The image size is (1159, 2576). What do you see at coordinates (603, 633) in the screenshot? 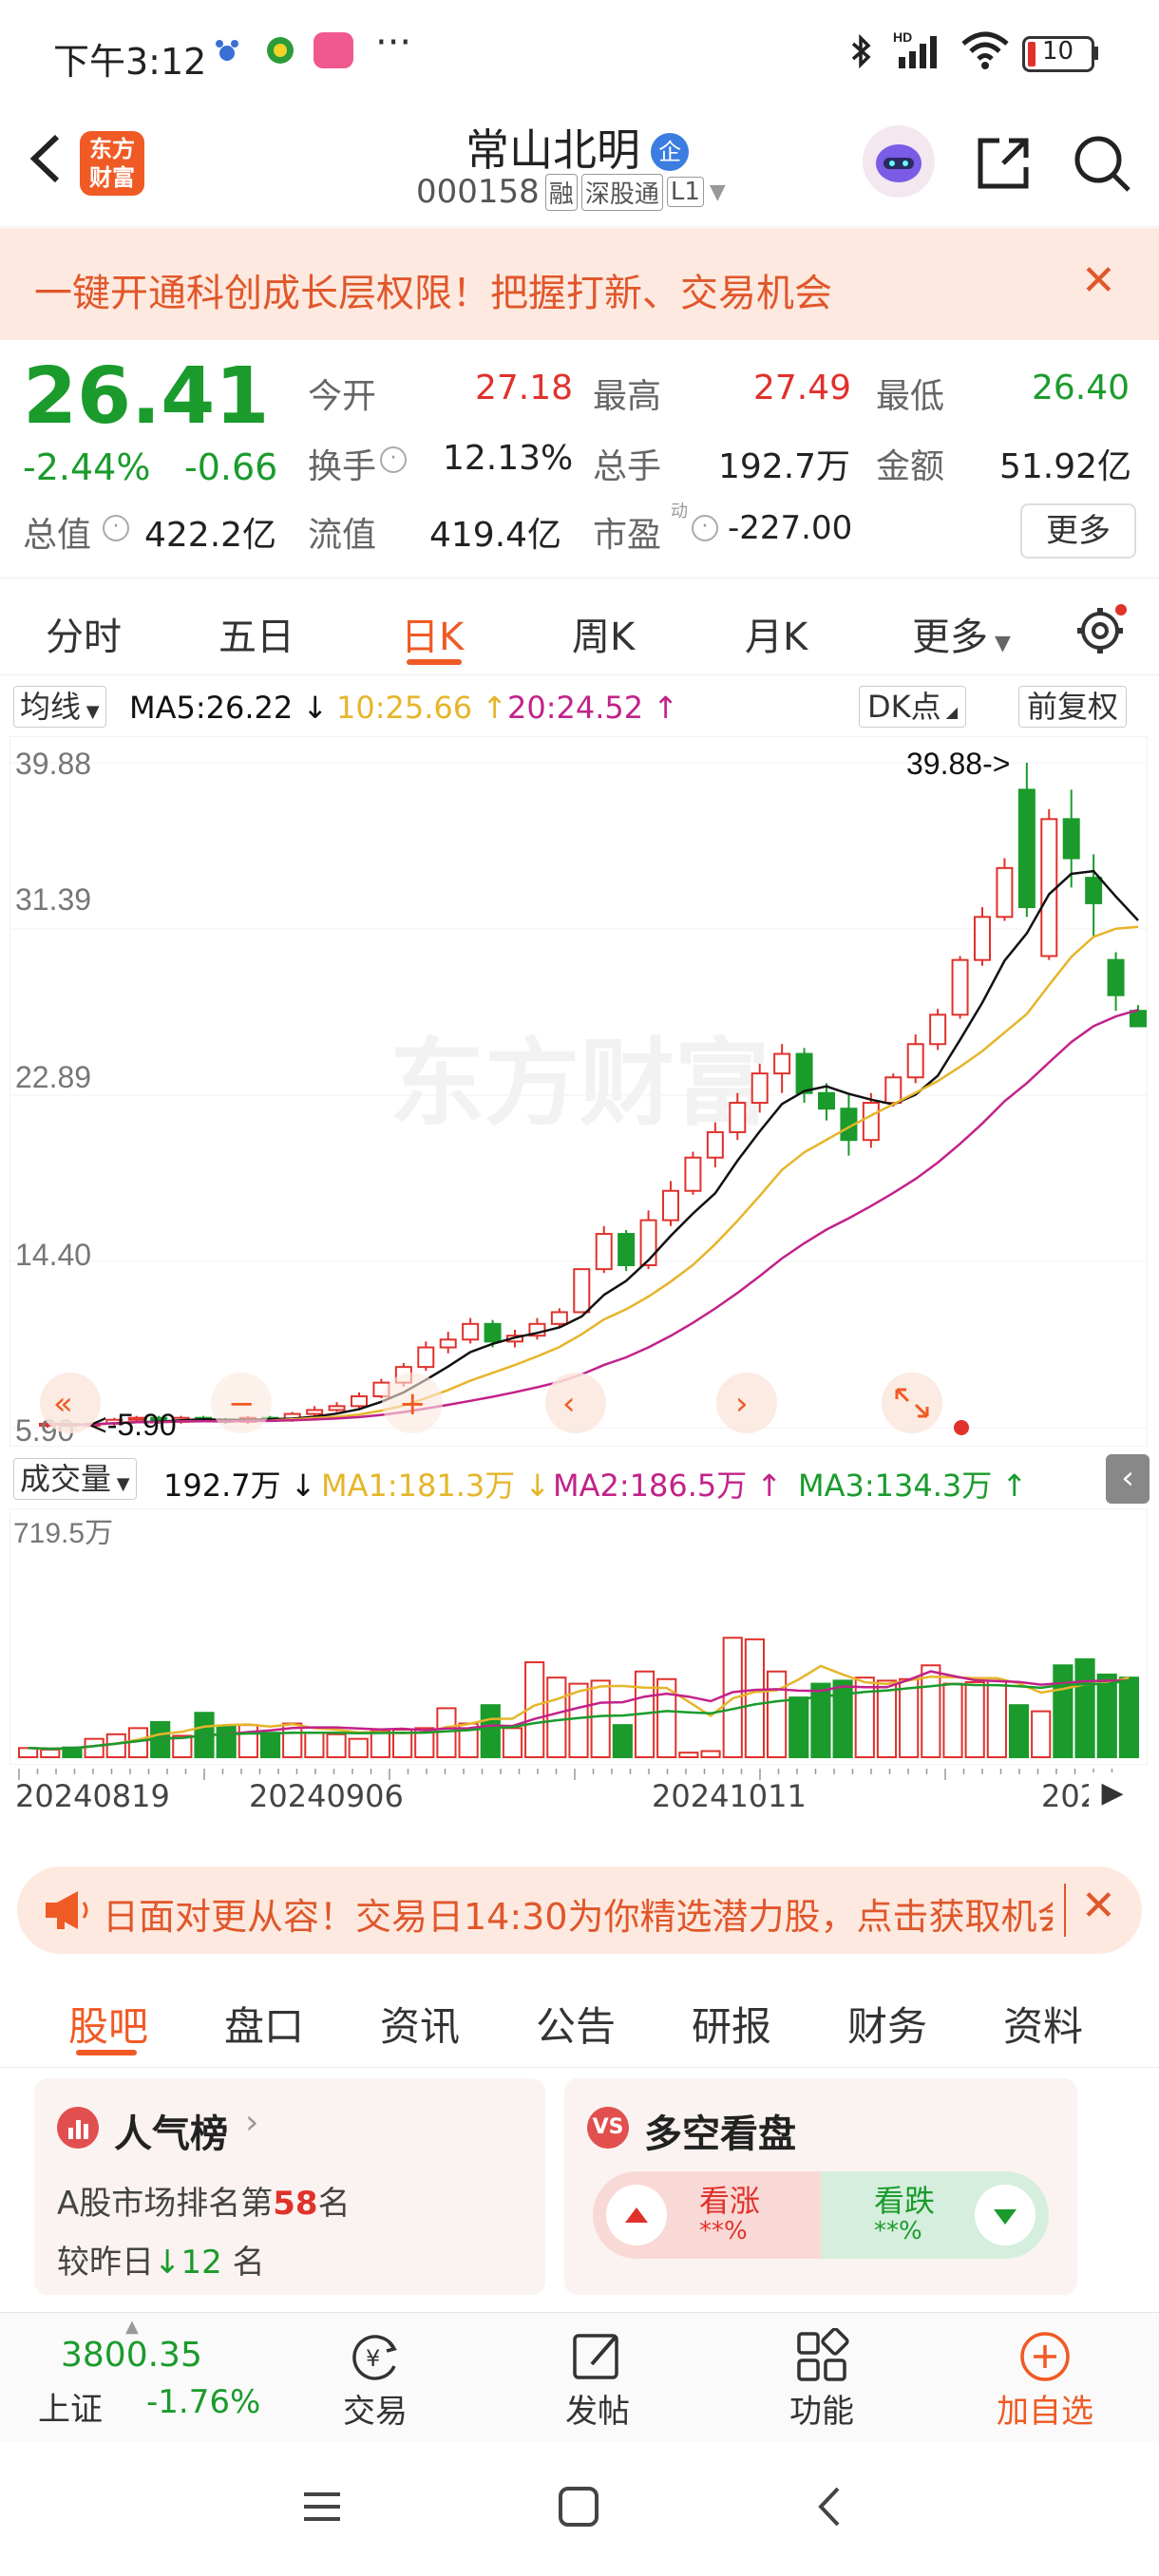
I see `tab-weekly-k: 周K` at bounding box center [603, 633].